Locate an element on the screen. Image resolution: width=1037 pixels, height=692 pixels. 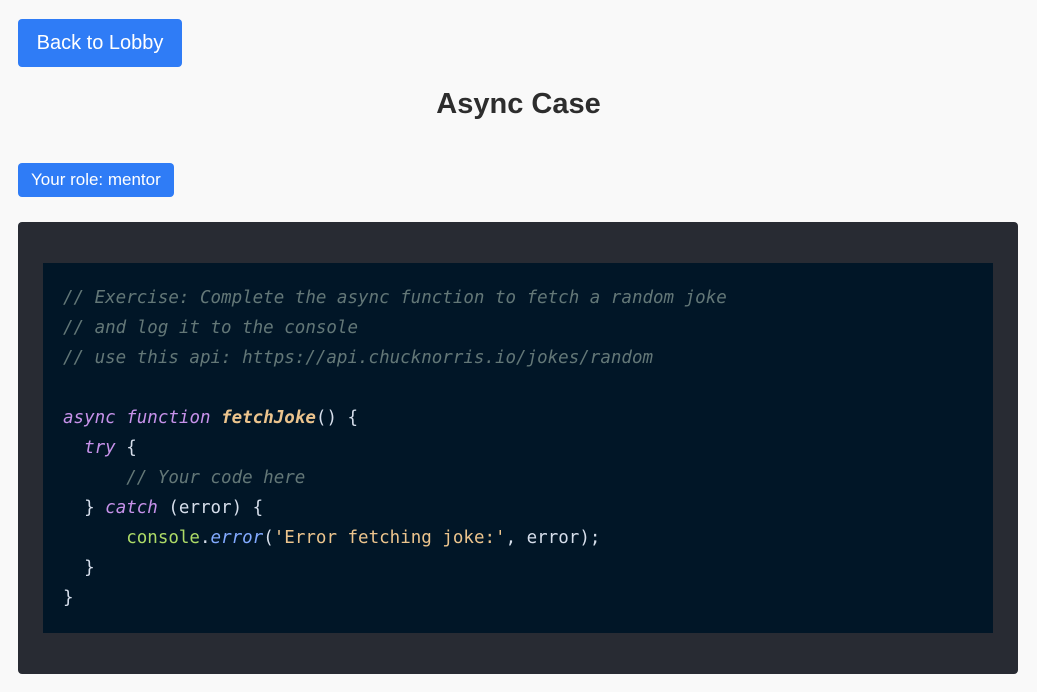
code-token: error is located at coordinates (237, 538).